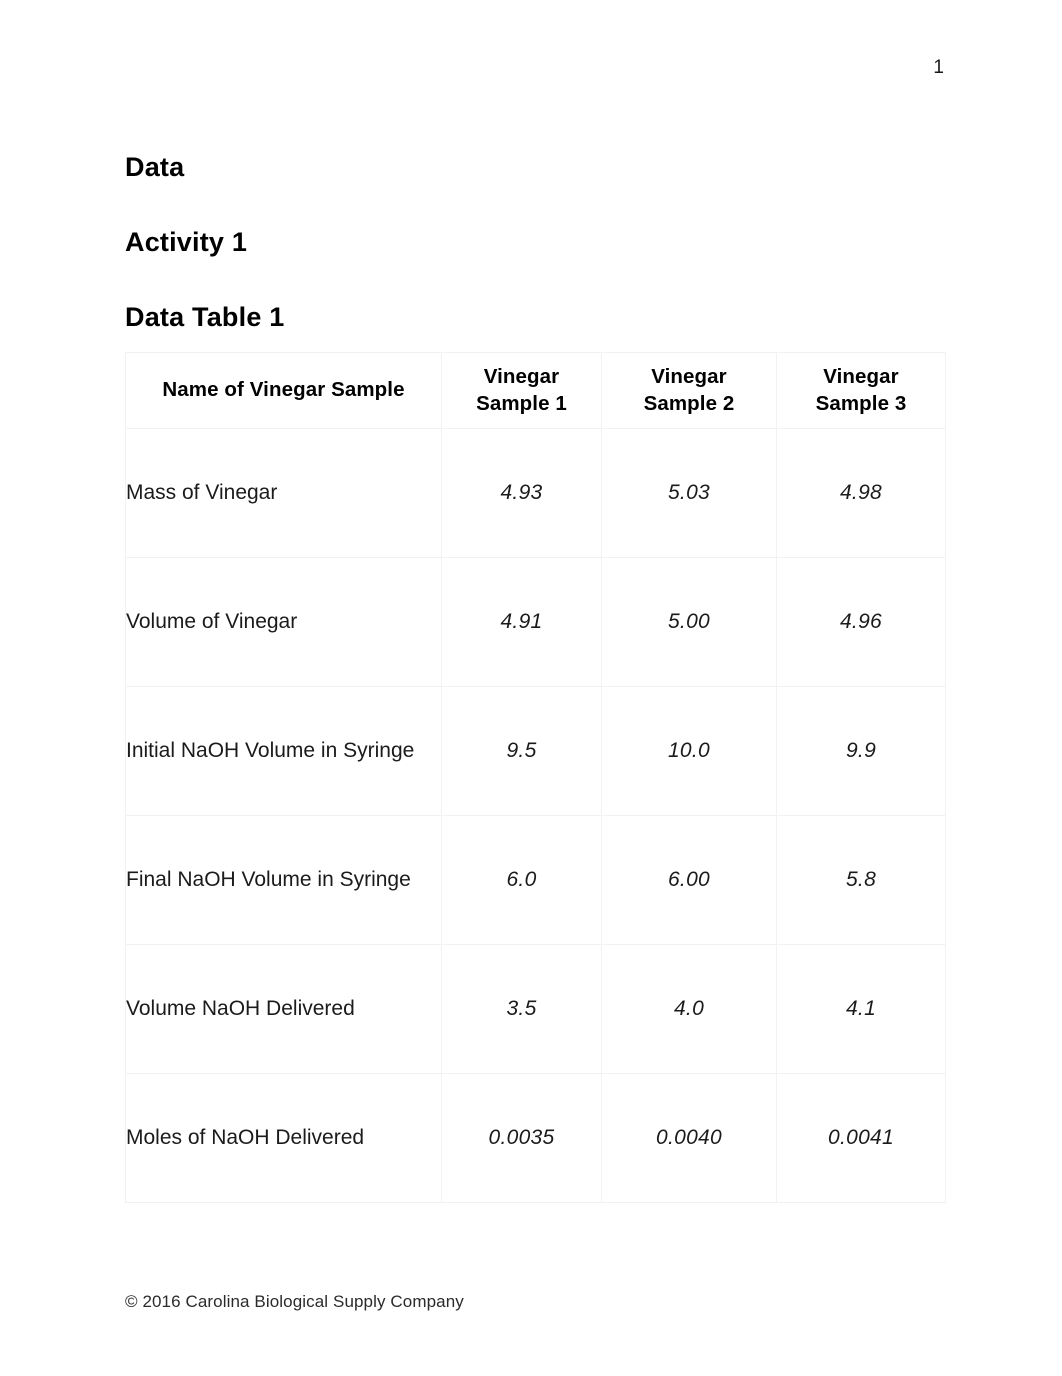 This screenshot has height=1376, width=1062. What do you see at coordinates (155, 167) in the screenshot?
I see `page-title: Data` at bounding box center [155, 167].